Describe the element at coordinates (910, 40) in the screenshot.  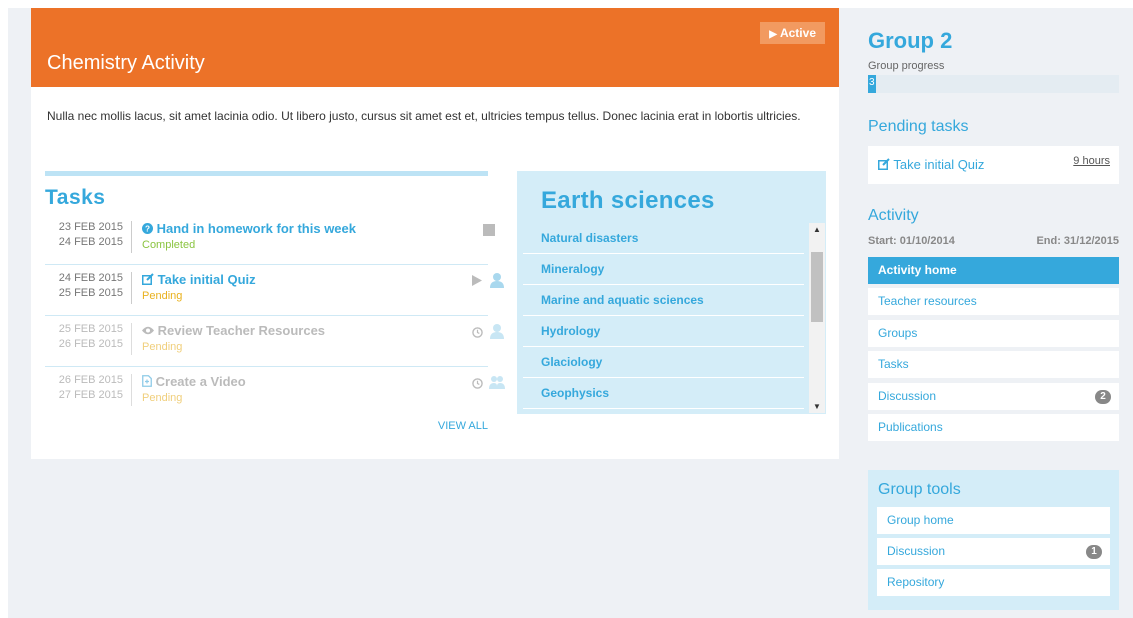
I see `group-title: Group 2` at that location.